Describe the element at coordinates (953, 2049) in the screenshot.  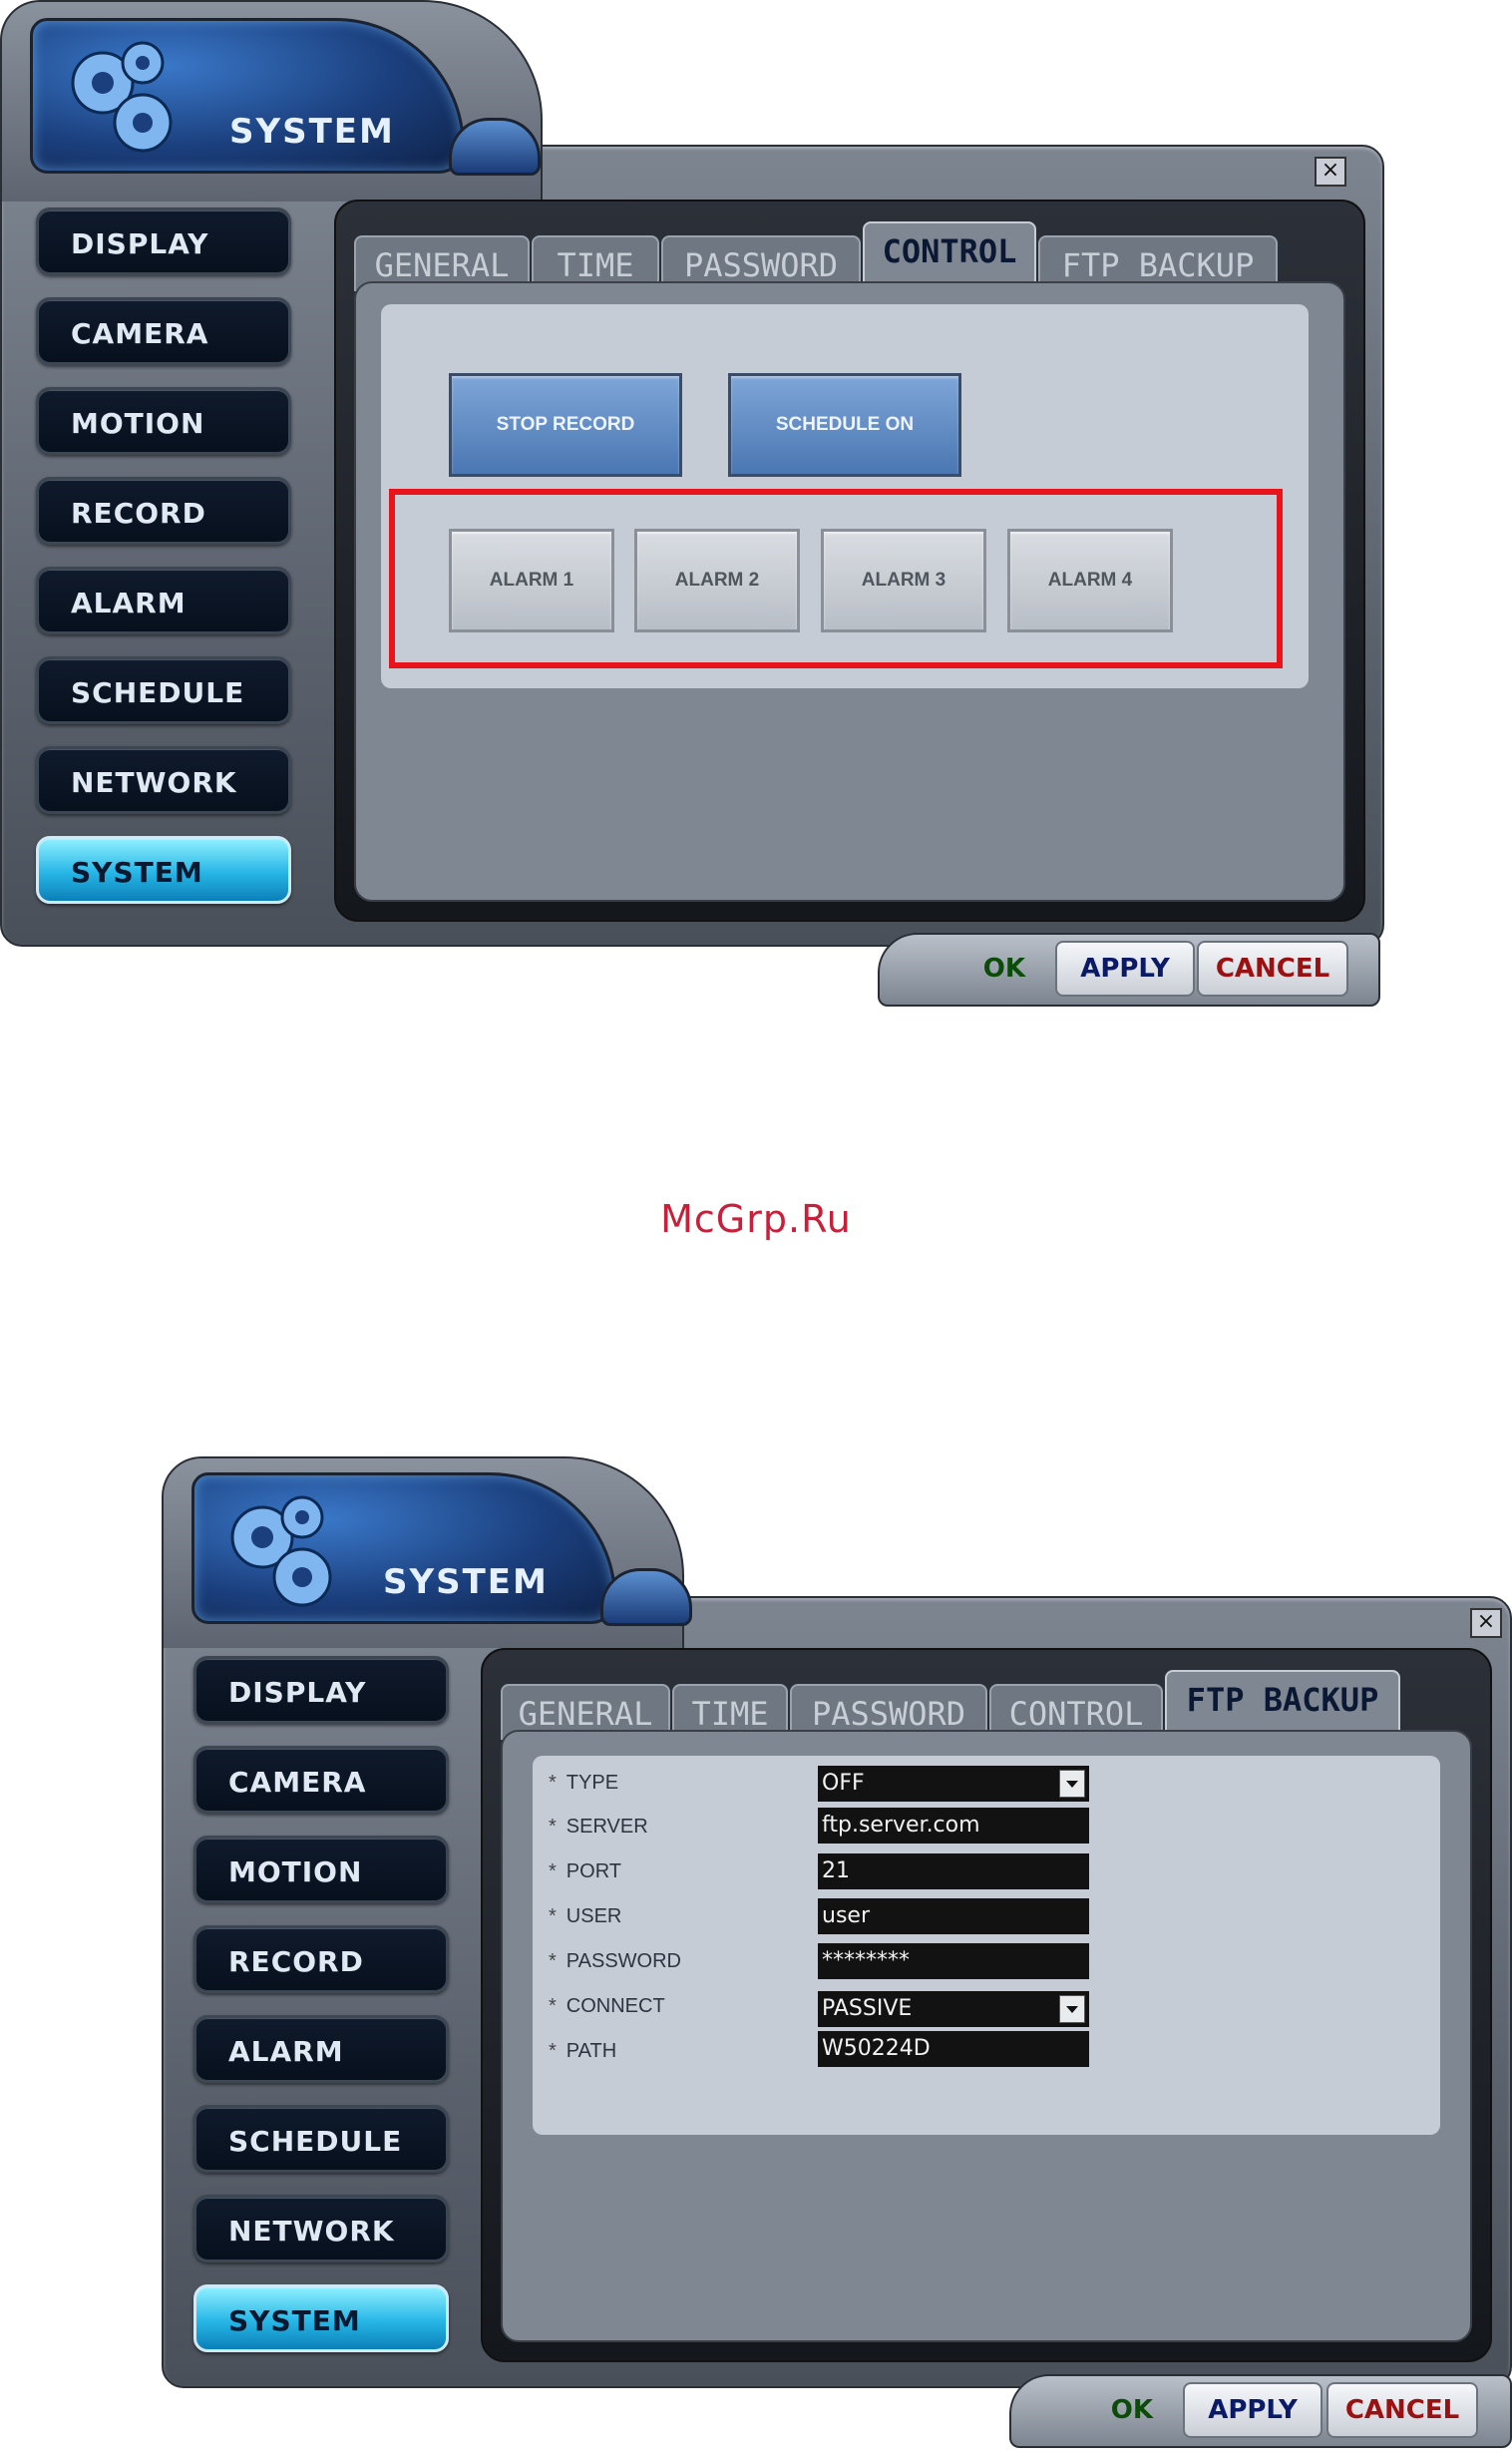
I see `ftp-path-field: W50224D` at that location.